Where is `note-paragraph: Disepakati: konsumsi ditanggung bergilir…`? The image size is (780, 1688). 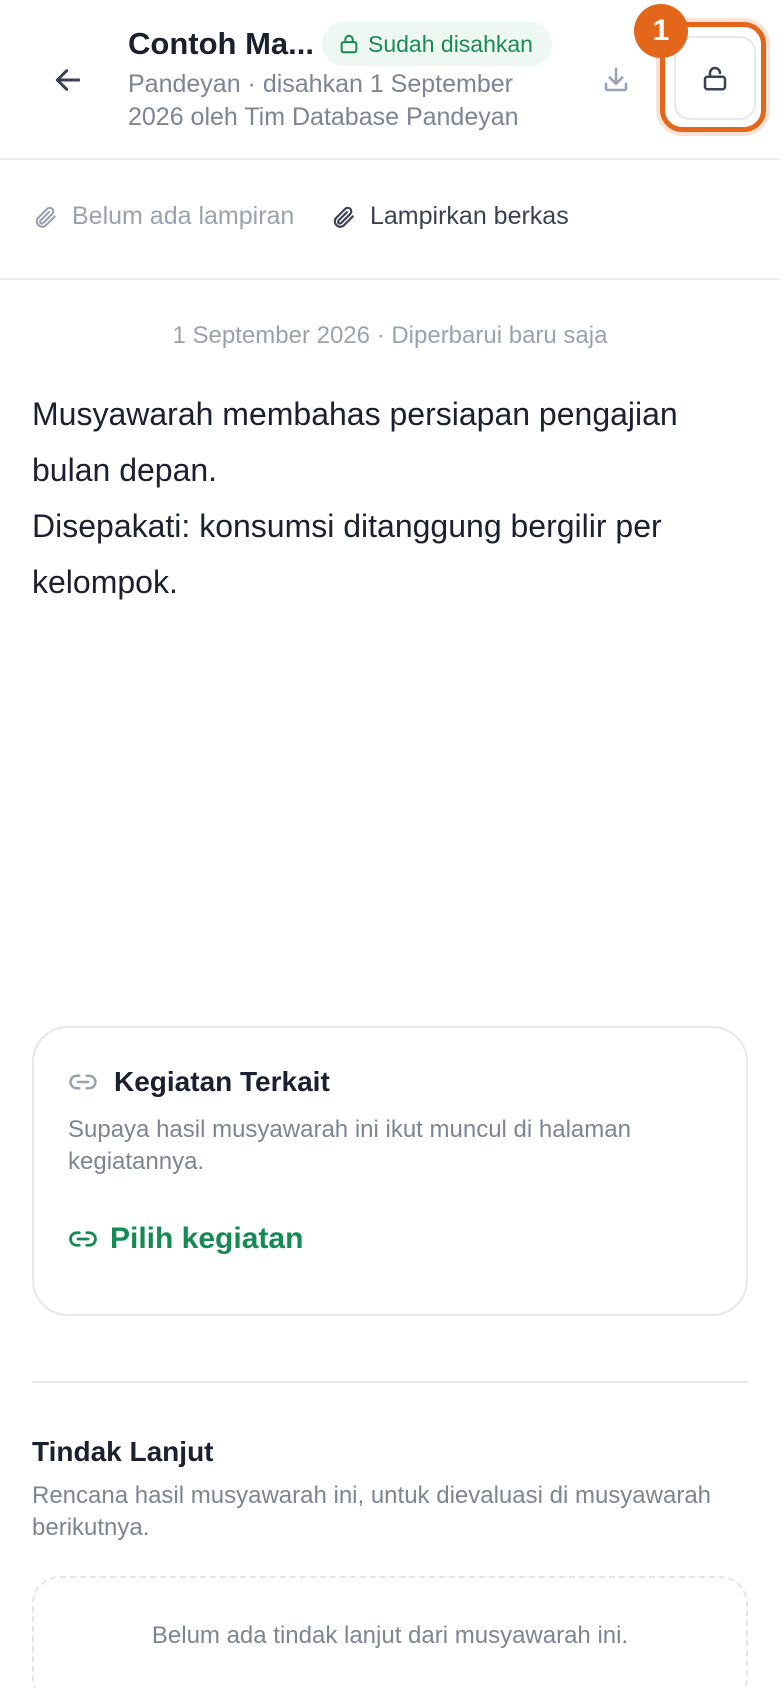 note-paragraph: Disepakati: konsumsi ditanggung bergilir… is located at coordinates (347, 554).